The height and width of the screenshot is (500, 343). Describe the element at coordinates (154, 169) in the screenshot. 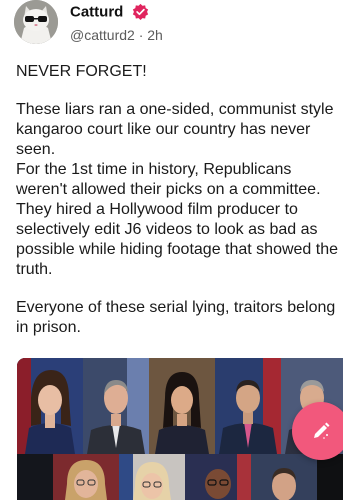

I see `post-line: For the 1st time in history, Republicans` at that location.